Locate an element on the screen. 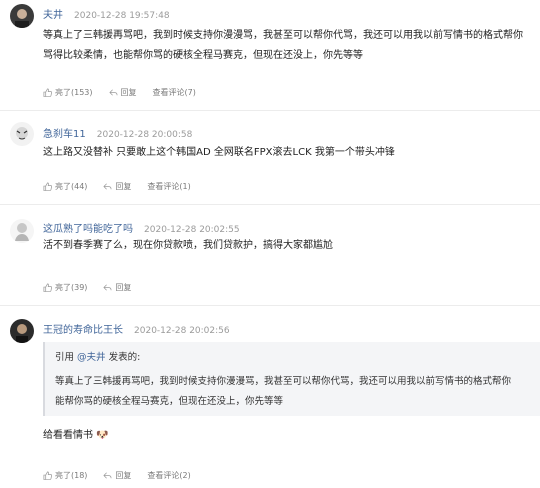 The image size is (540, 488). comment-actions: 亮了(18) 回复 查看评论(2) is located at coordinates (125, 475).